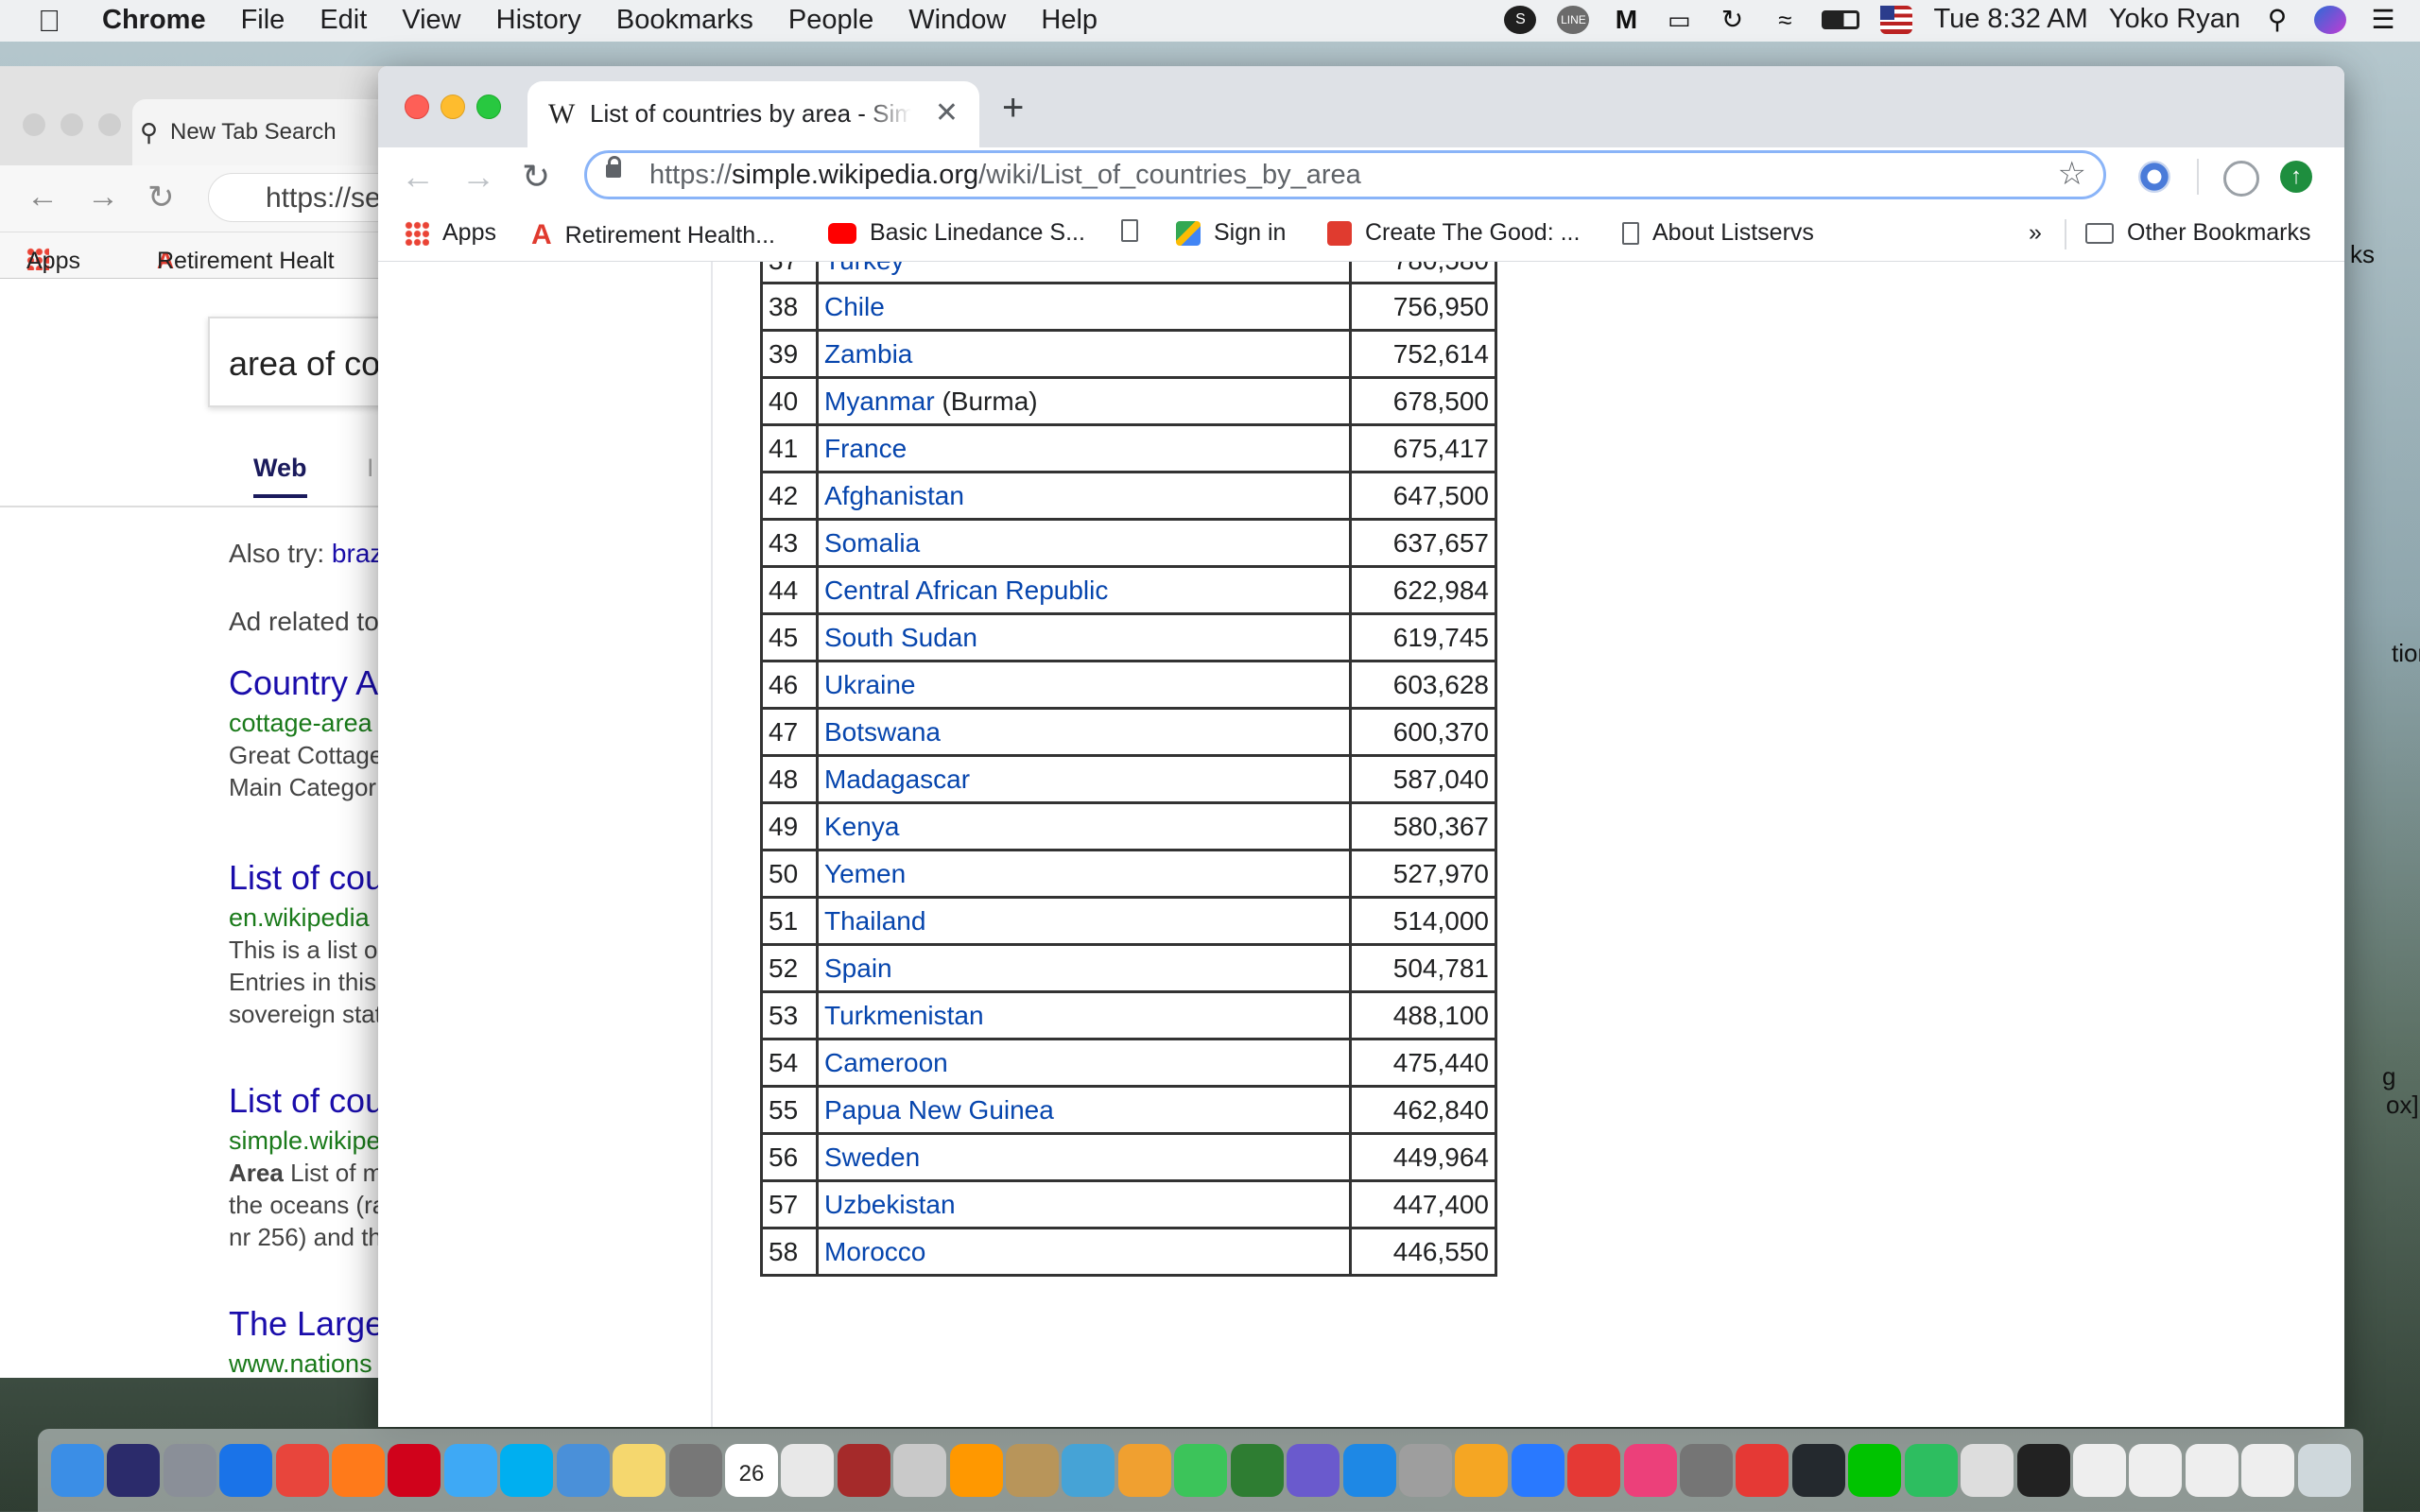  I want to click on textedit-icon, so click(807, 1470).